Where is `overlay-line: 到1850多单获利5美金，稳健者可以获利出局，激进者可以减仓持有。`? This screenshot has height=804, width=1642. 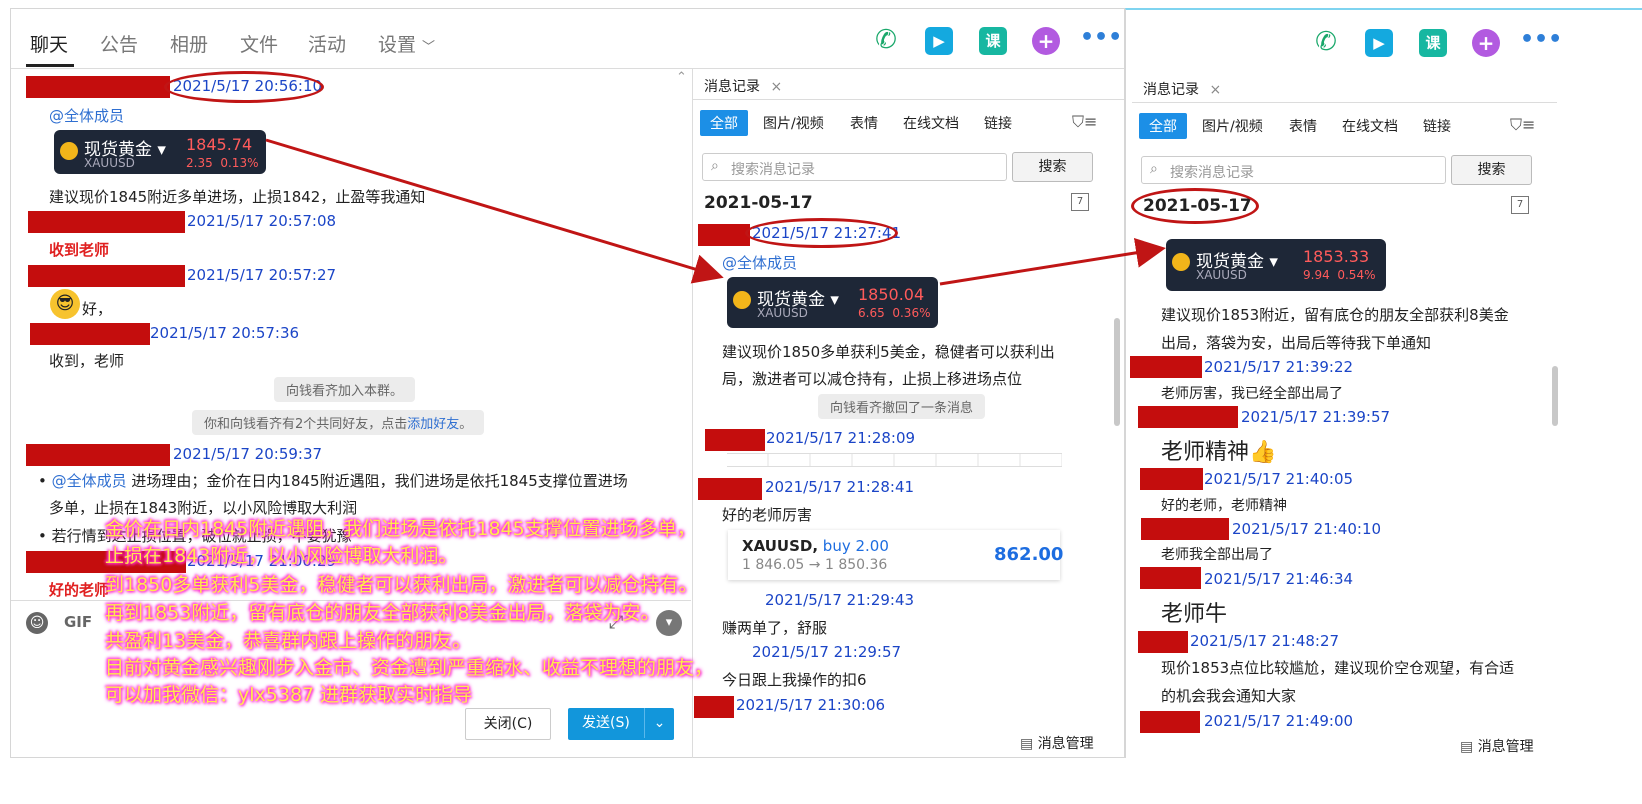
overlay-line: 到1850多单获利5美金，稳健者可以获利出局，激进者可以减仓持有。 is located at coordinates (401, 585).